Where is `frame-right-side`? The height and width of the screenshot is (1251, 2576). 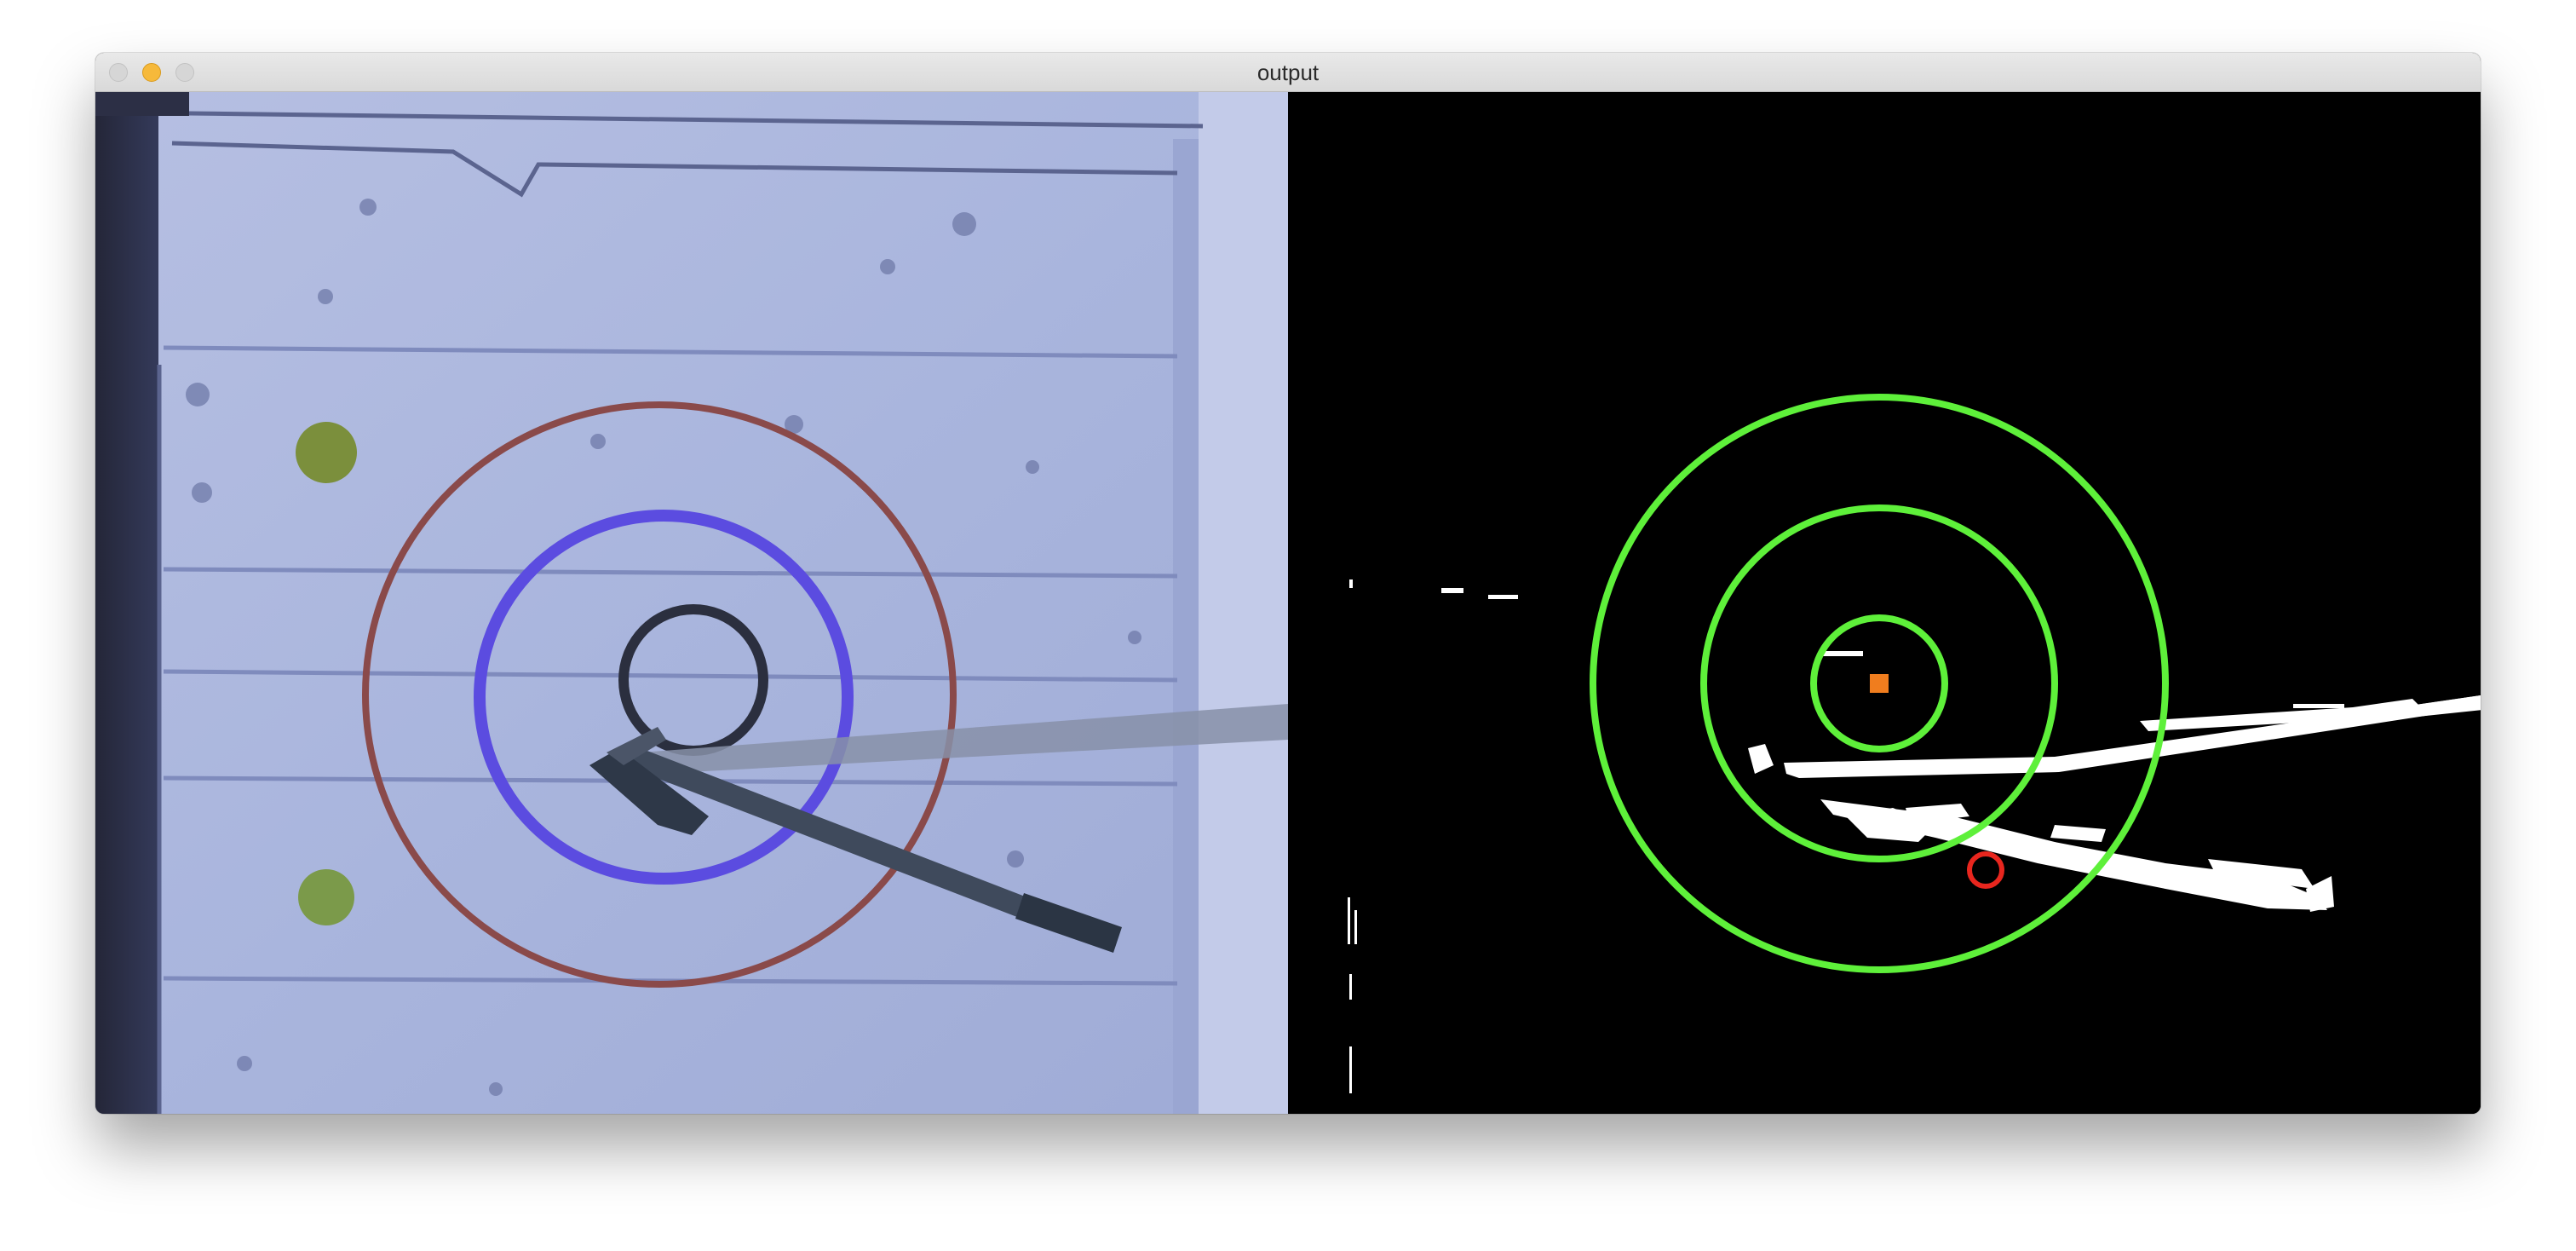 frame-right-side is located at coordinates (1243, 603).